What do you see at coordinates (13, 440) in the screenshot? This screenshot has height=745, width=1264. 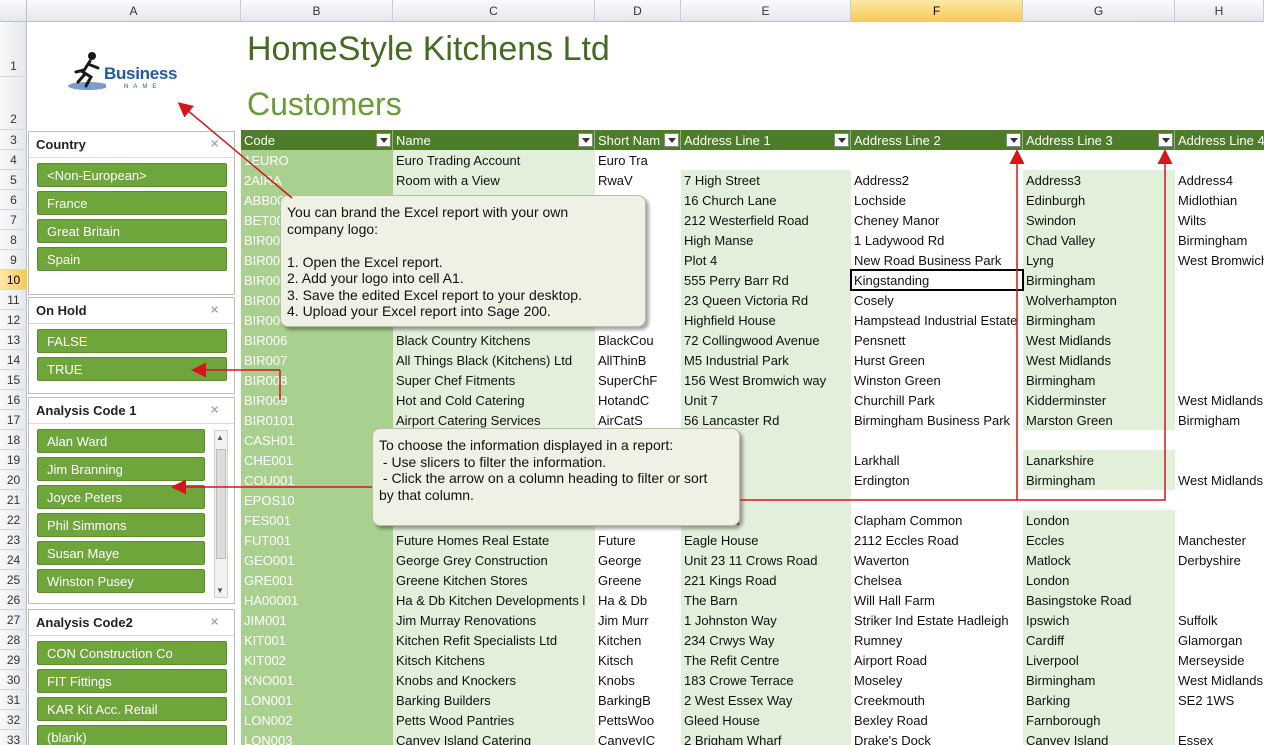 I see `row-header: 18` at bounding box center [13, 440].